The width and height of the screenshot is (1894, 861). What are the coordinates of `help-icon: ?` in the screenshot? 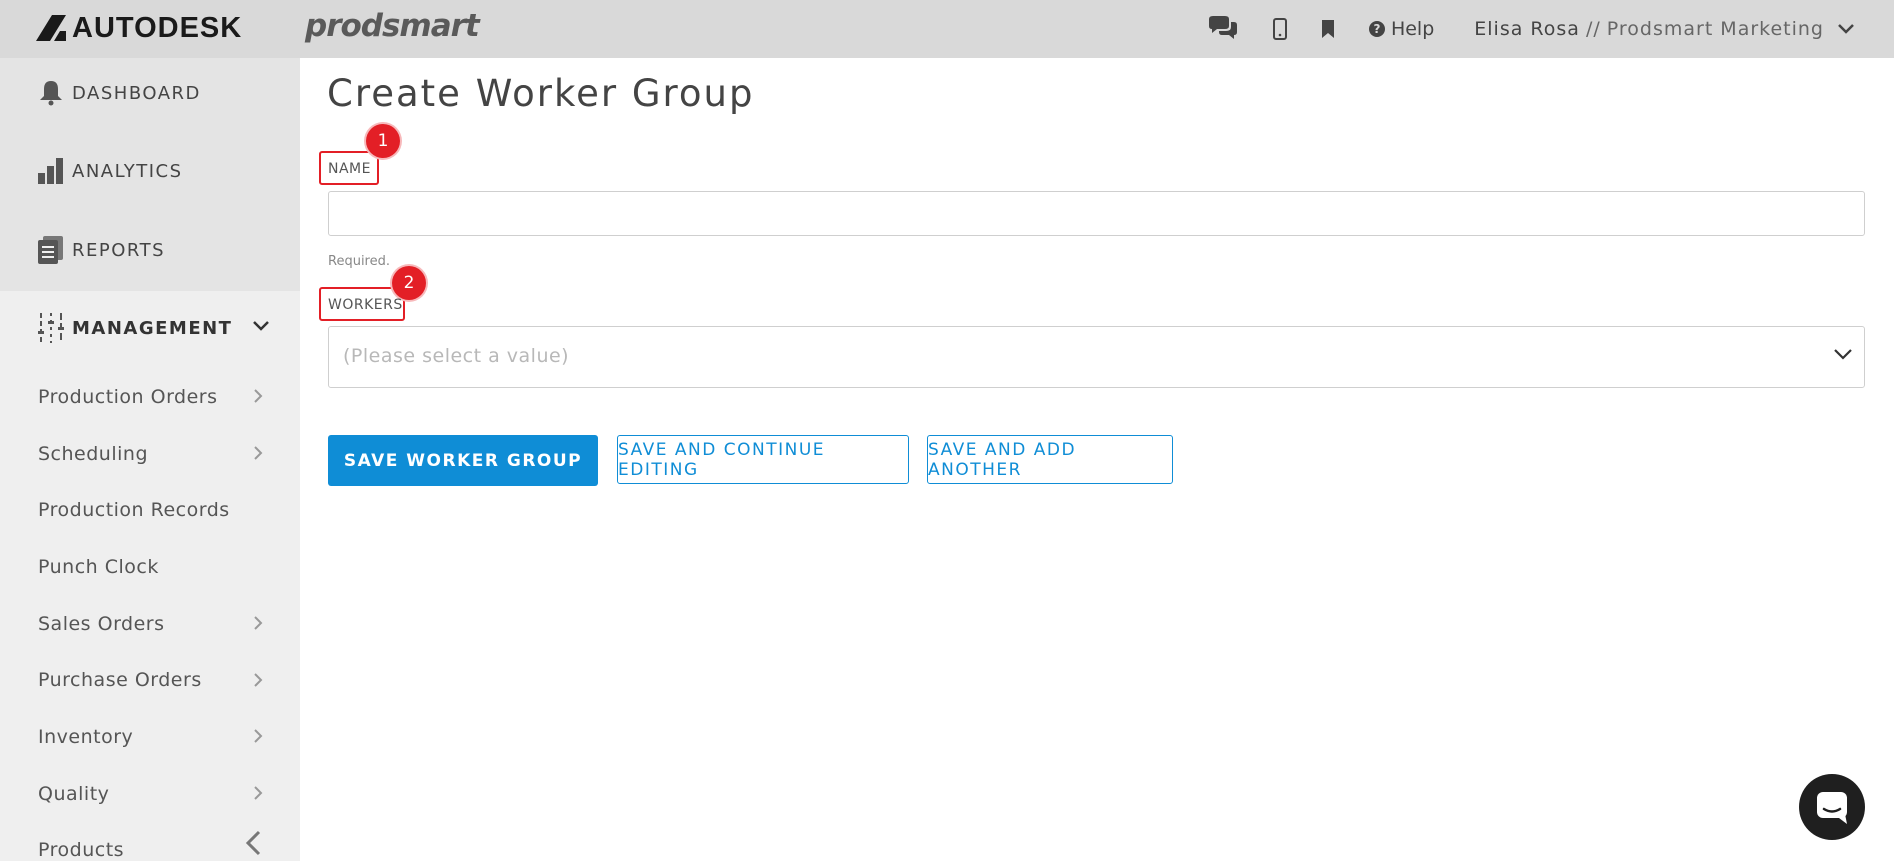 It's located at (1376, 29).